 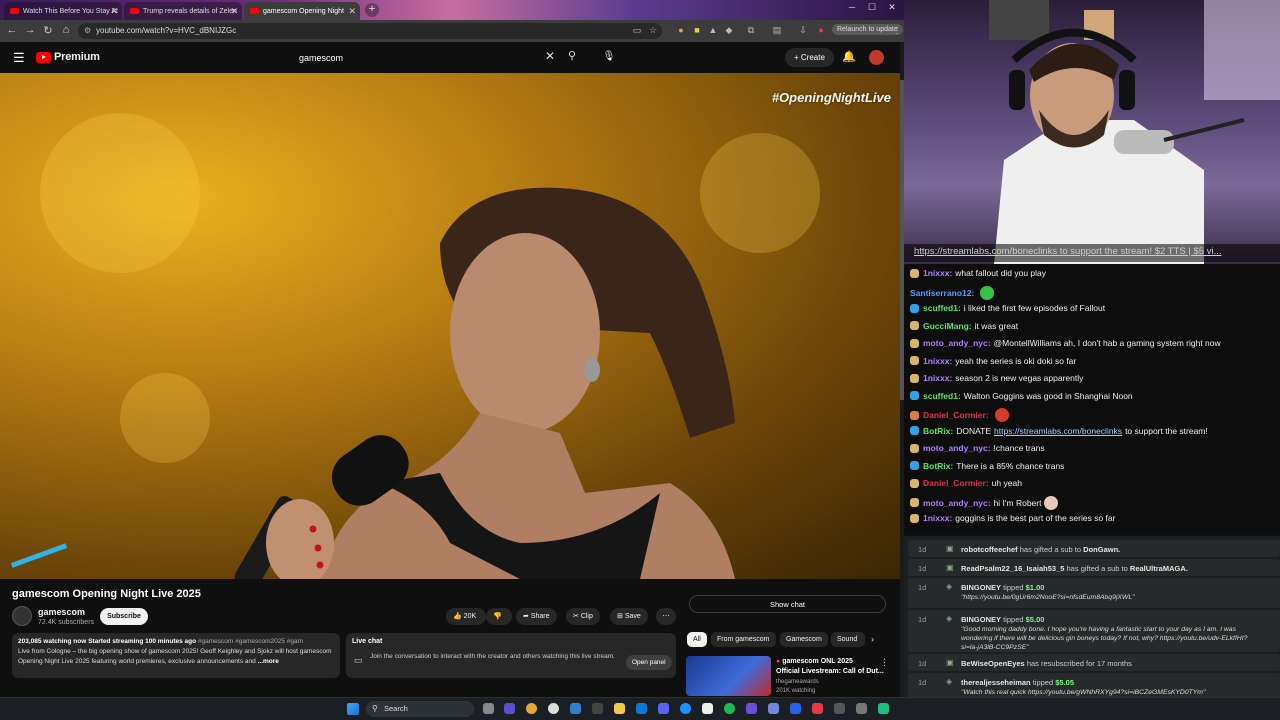 I want to click on browser-icon, so click(x=685, y=708).